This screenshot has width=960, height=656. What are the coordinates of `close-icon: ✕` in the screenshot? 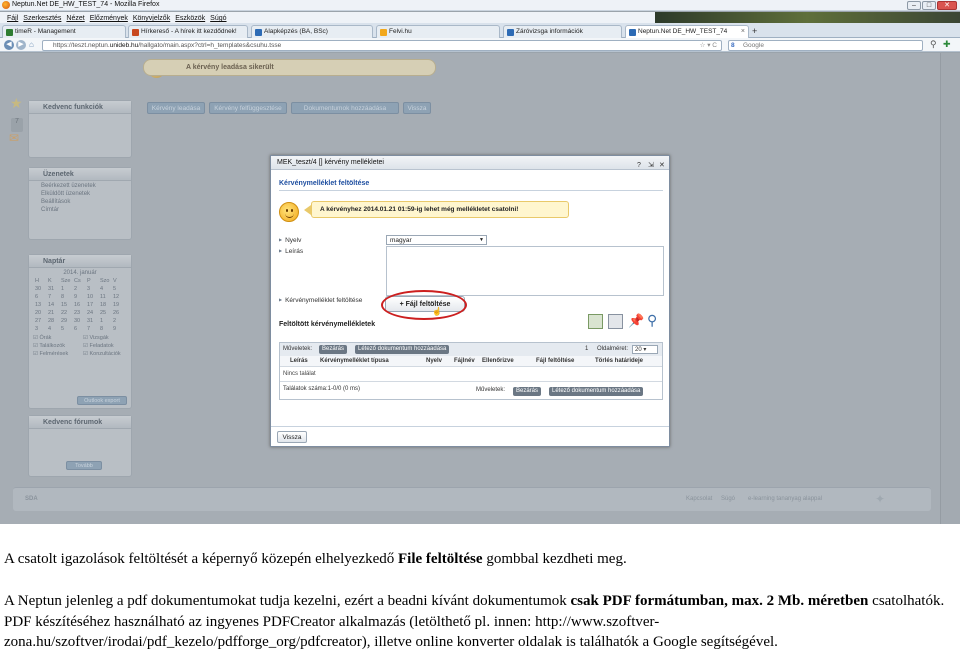 It's located at (662, 166).